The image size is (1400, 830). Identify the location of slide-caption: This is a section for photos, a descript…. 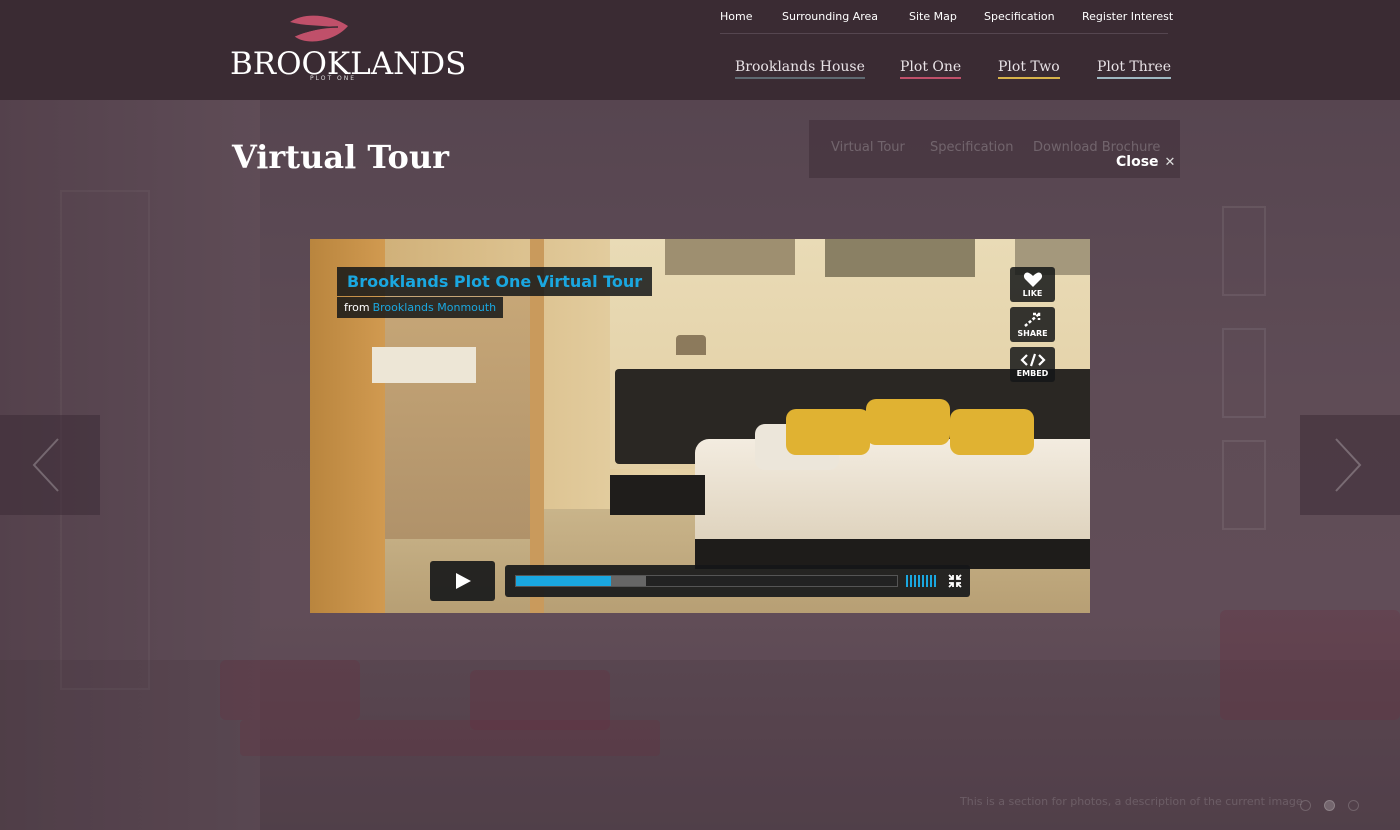
(1131, 801).